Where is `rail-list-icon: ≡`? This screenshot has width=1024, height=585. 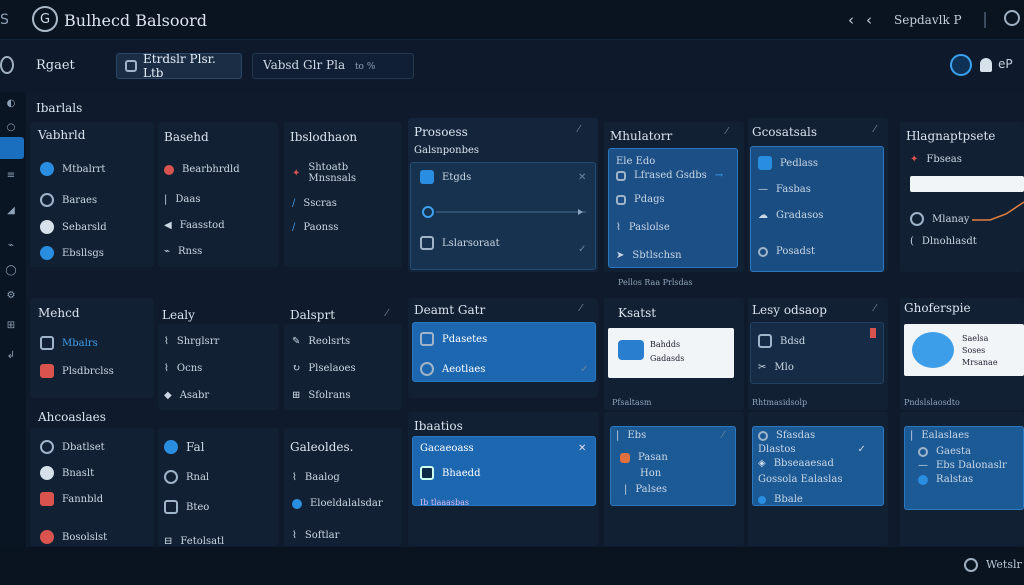
rail-list-icon: ≡ is located at coordinates (11, 178).